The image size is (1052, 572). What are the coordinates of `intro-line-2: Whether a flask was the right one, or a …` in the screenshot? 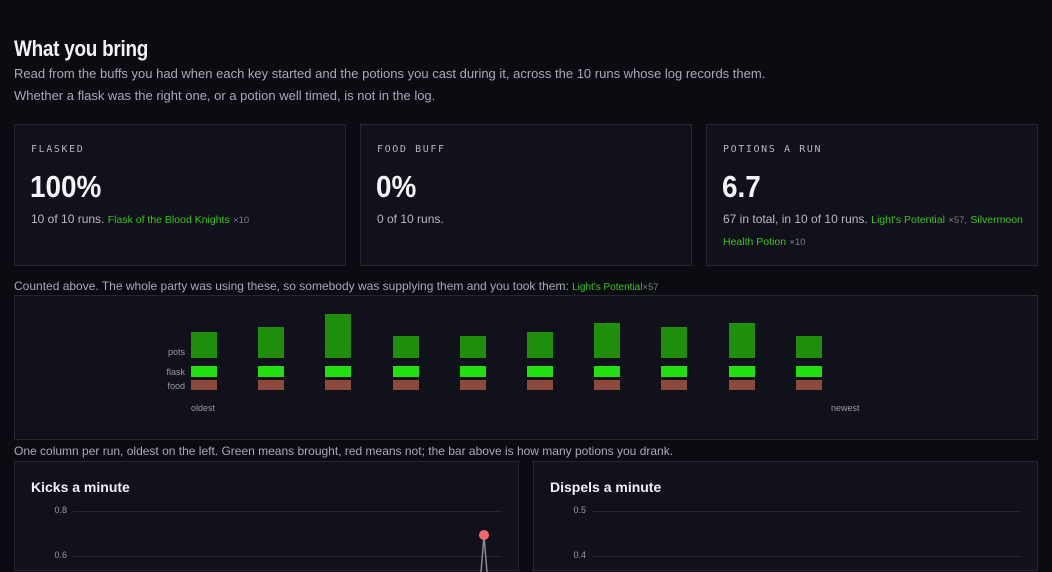 It's located at (225, 95).